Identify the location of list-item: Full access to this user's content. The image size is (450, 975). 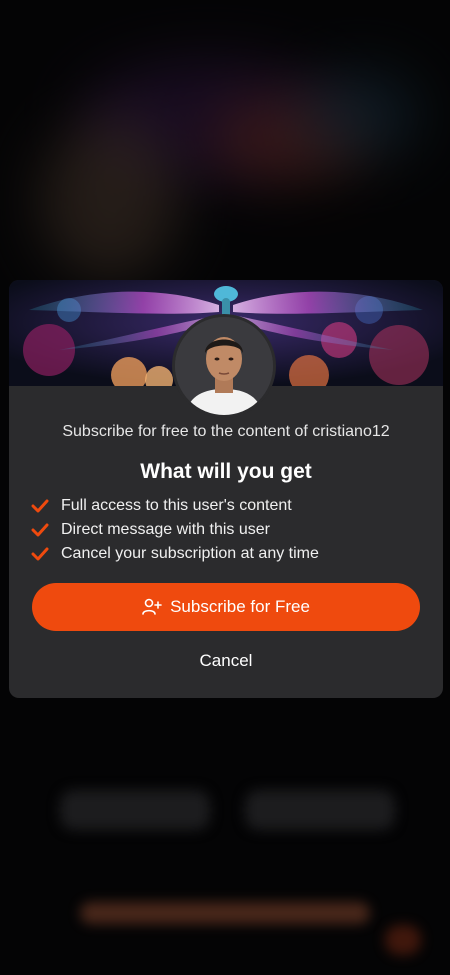
(175, 506).